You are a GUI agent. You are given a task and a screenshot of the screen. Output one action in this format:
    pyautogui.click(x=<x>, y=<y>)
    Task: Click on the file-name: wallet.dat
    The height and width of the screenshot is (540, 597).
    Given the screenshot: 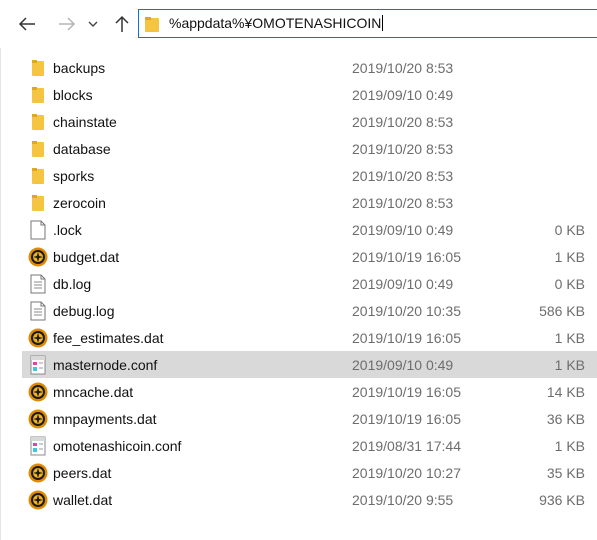 What is the action you would take?
    pyautogui.click(x=83, y=500)
    